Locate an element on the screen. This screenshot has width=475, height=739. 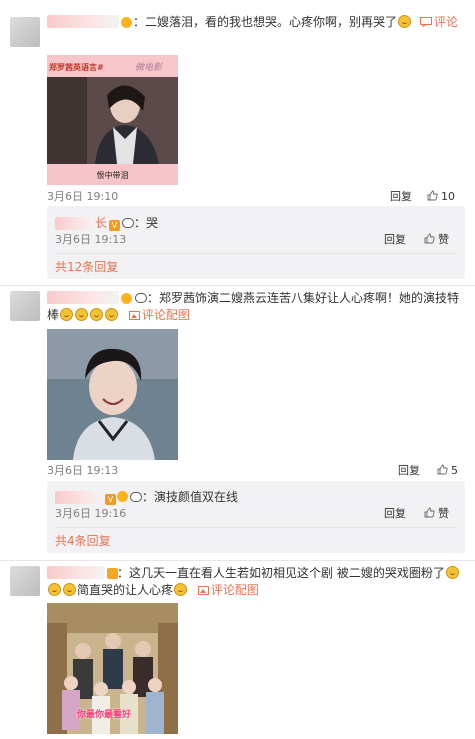
comment-text: ：二嫂落泪，看的我也想哭。心疼你啊，别再哭了 is located at coordinates (265, 22).